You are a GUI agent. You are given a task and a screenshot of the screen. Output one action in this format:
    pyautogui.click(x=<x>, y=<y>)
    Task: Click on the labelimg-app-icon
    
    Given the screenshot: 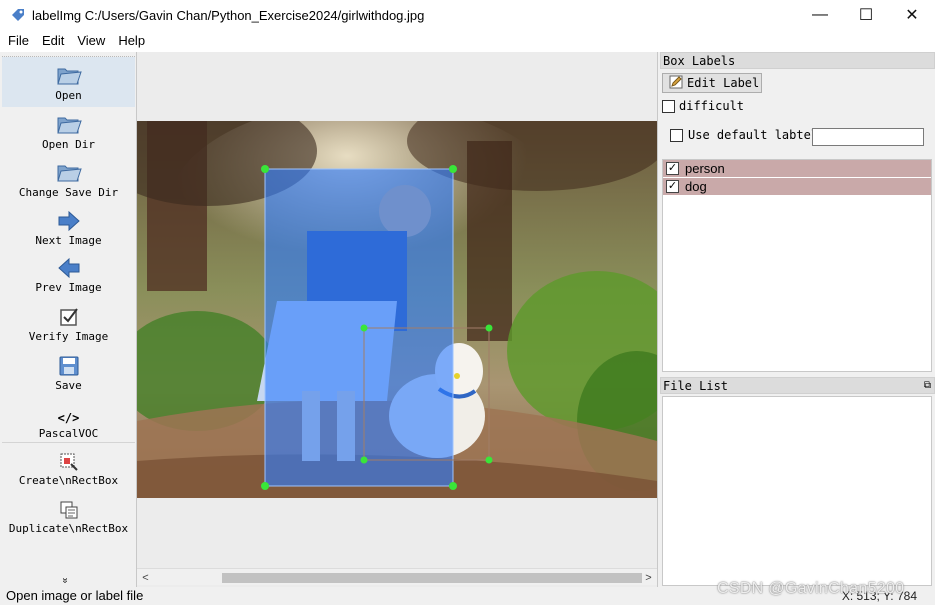 What is the action you would take?
    pyautogui.click(x=18, y=15)
    